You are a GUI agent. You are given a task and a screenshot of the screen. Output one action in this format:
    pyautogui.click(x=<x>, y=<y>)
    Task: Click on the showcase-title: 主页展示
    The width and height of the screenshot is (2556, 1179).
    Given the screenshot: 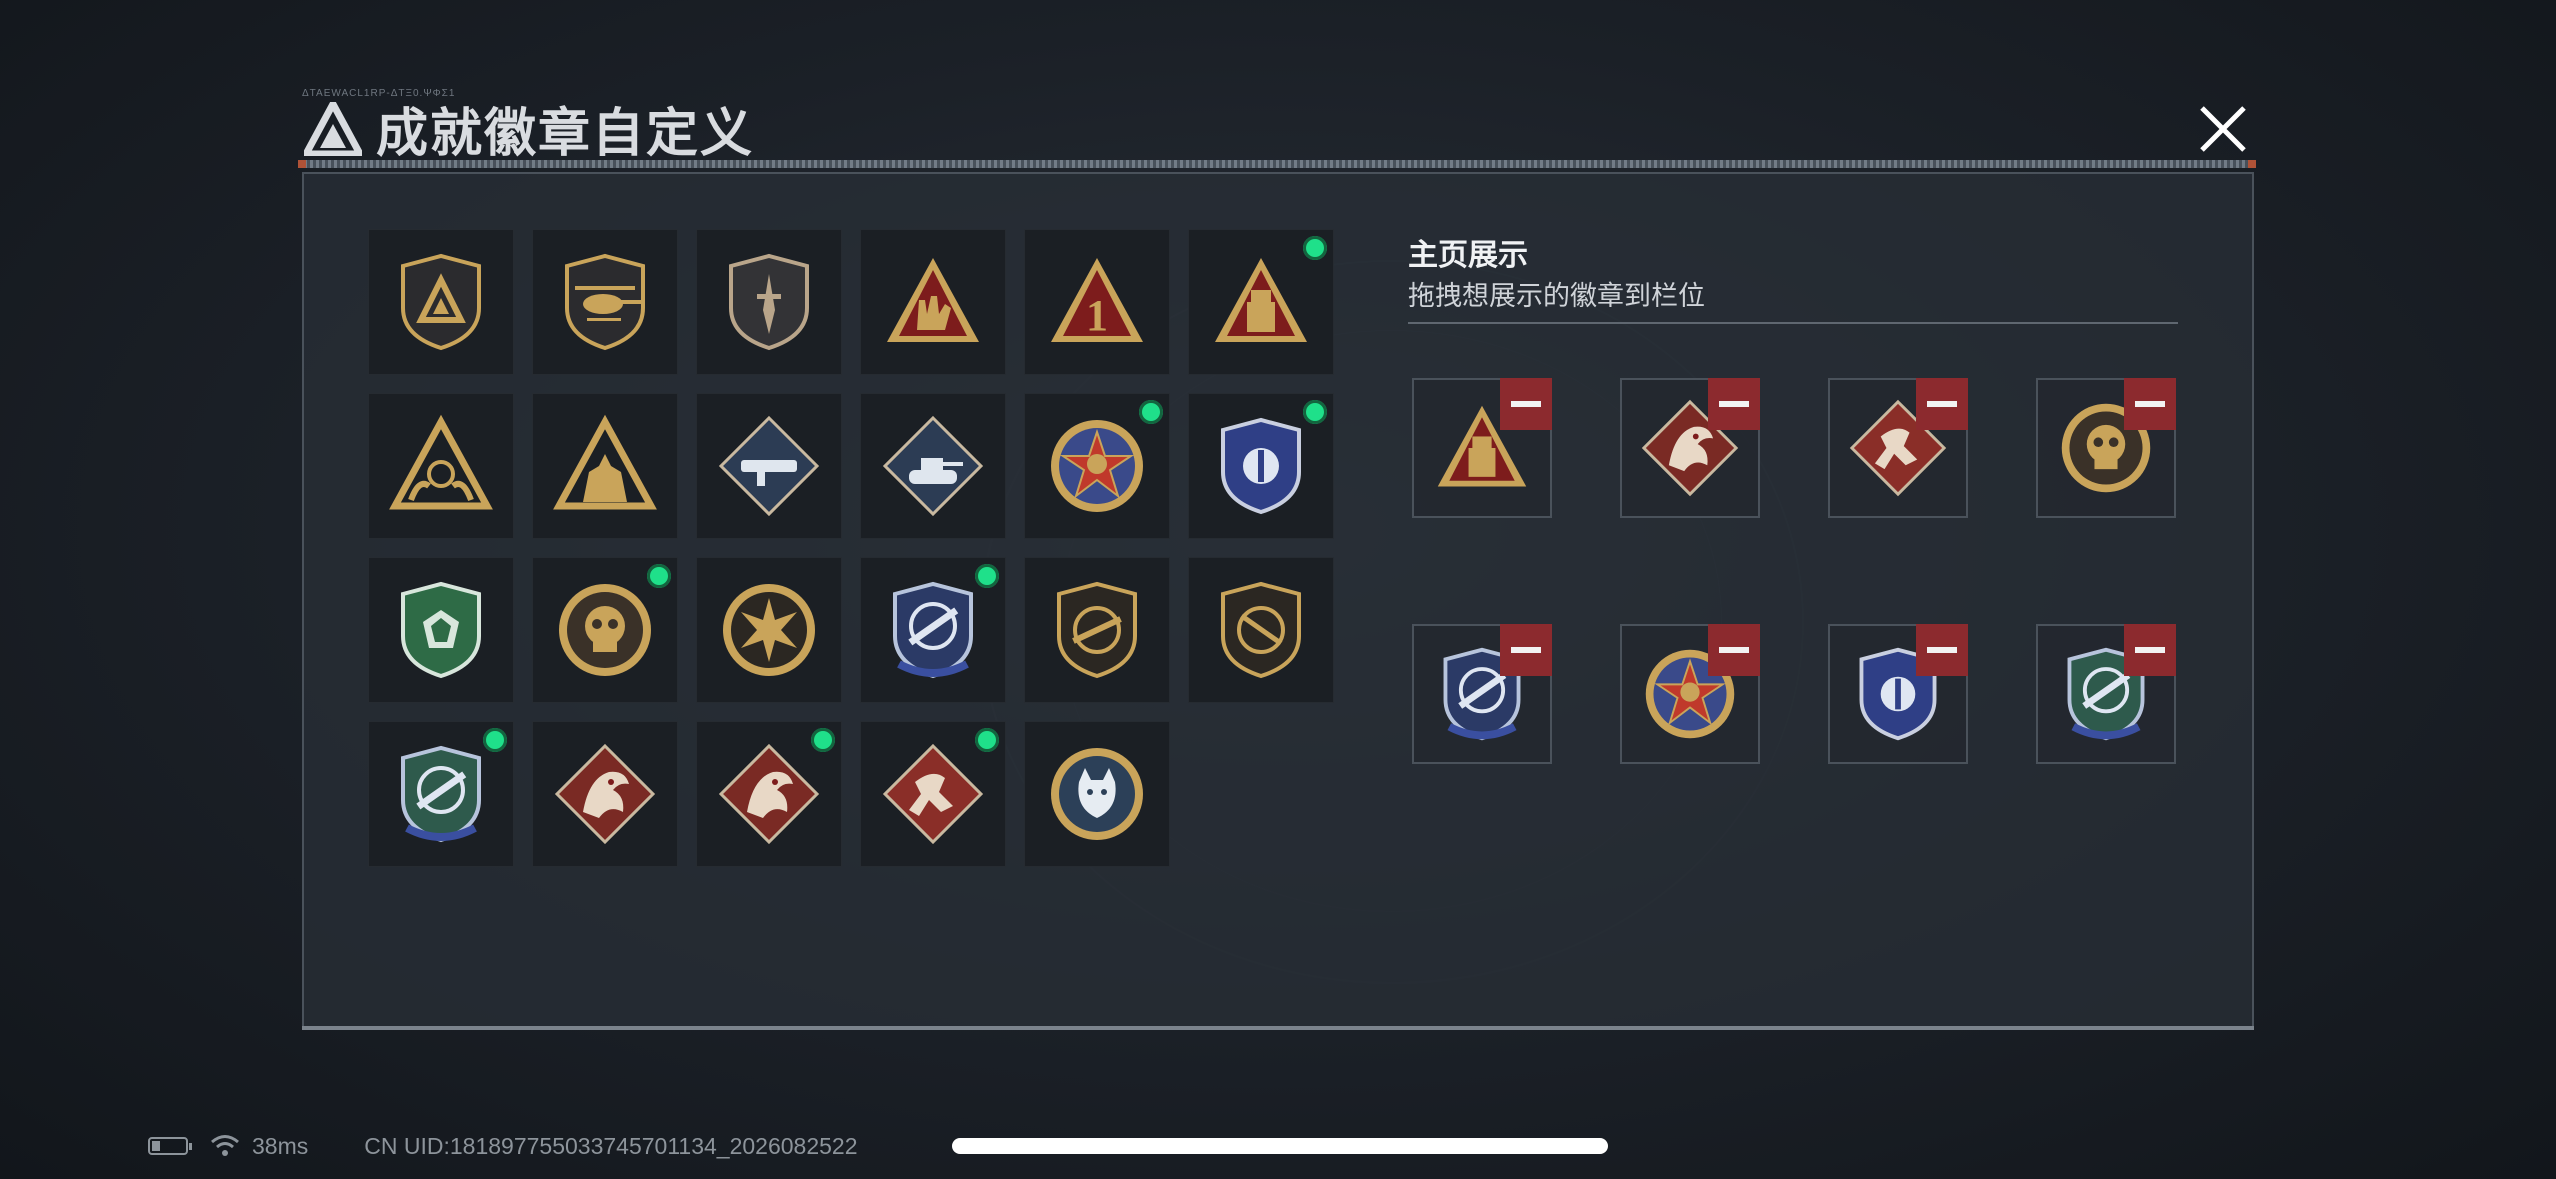 What is the action you would take?
    pyautogui.click(x=1468, y=255)
    